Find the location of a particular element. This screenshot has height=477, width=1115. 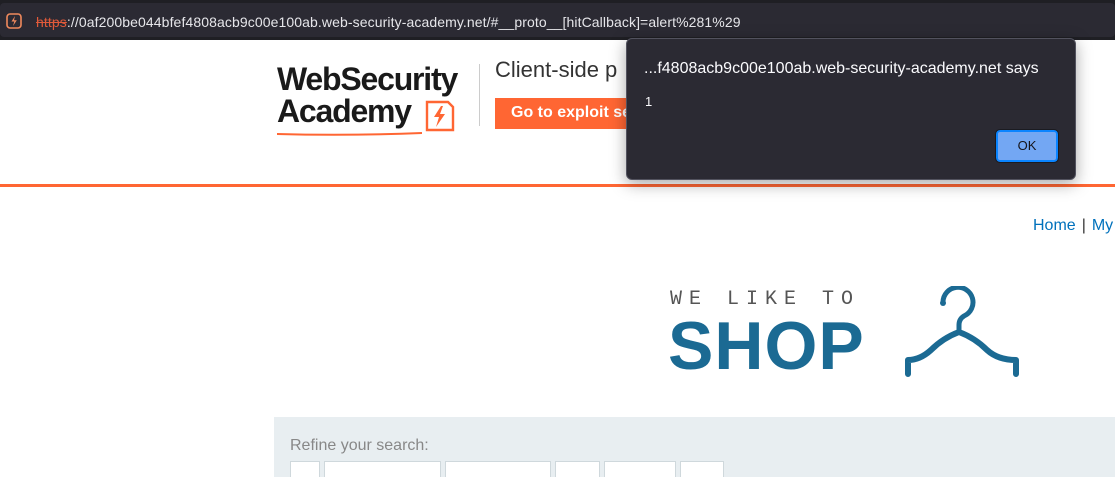

refine-search-label: Refine your search: is located at coordinates (359, 445).